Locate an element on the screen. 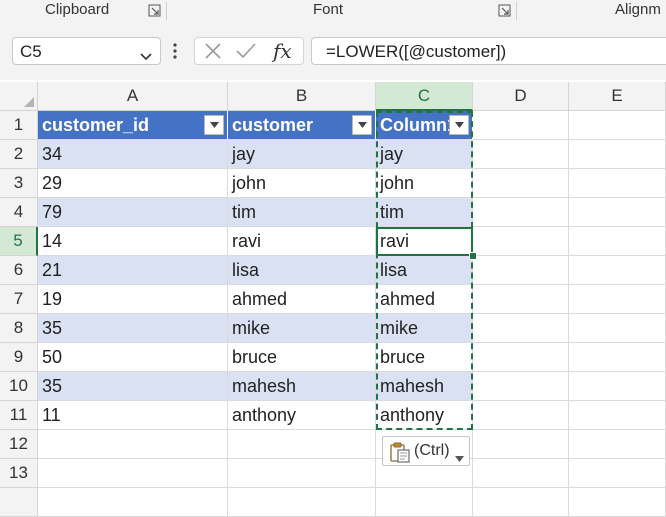  row-header-11: 11 is located at coordinates (19, 415).